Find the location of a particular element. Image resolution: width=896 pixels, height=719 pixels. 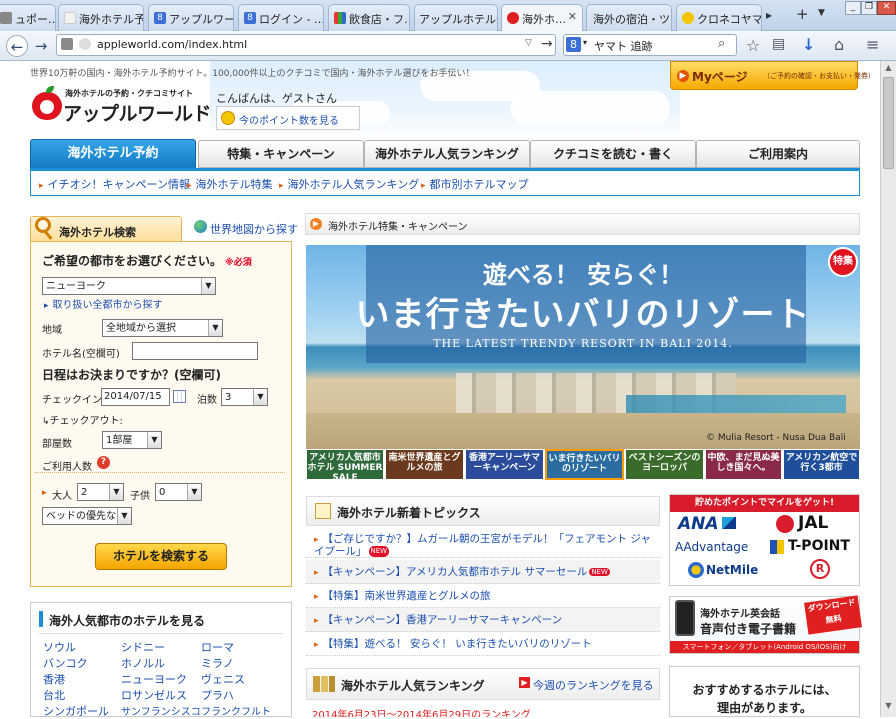

feature-thumb: 南米世界遺産とグルメの旅 is located at coordinates (424, 464).